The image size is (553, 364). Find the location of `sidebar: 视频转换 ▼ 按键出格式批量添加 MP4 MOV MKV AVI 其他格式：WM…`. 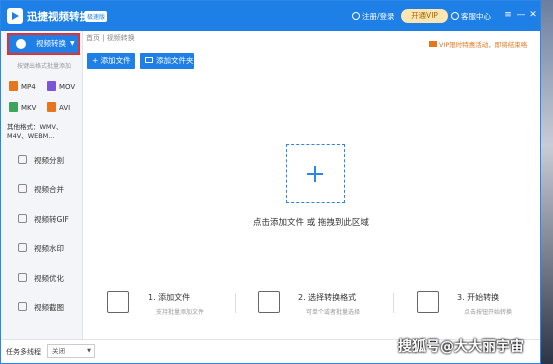

sidebar: 视频转换 ▼ 按键出格式批量添加 MP4 MOV MKV AVI 其他格式：WM… is located at coordinates (42, 185).